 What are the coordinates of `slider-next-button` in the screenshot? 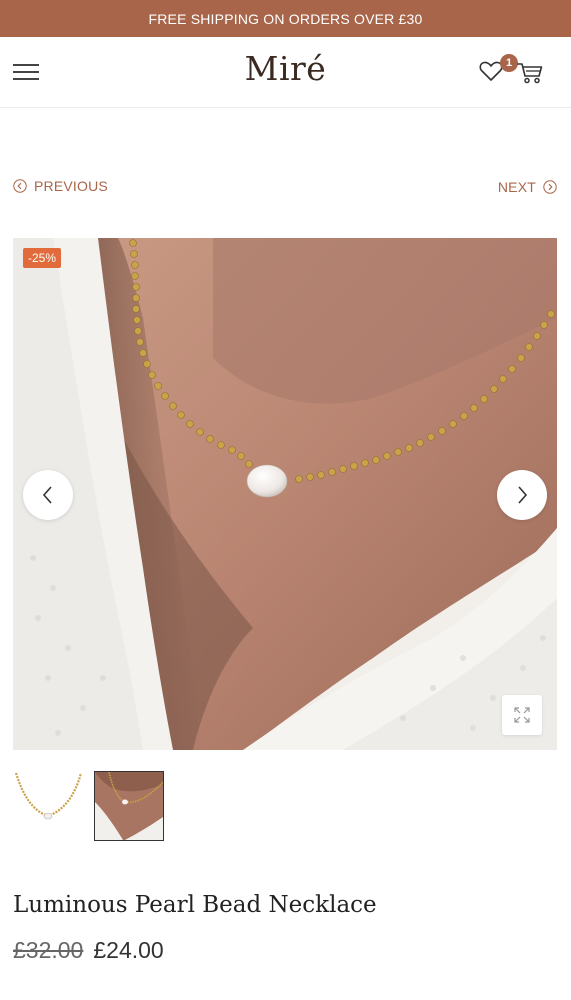 It's located at (522, 495).